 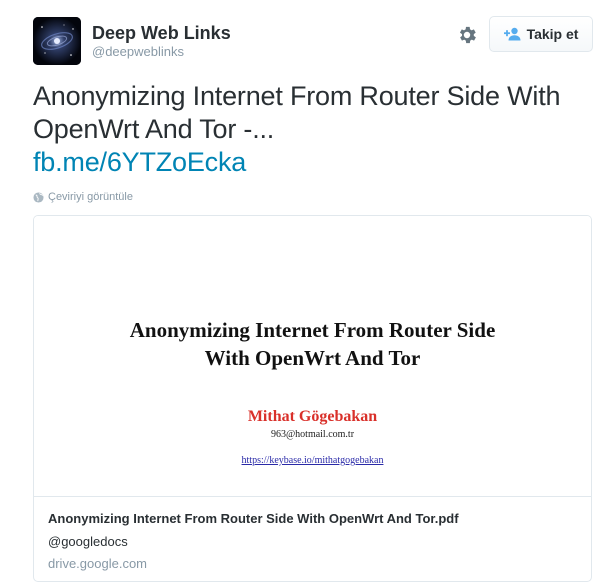 I want to click on author-username: @deepweblinks, so click(x=161, y=52).